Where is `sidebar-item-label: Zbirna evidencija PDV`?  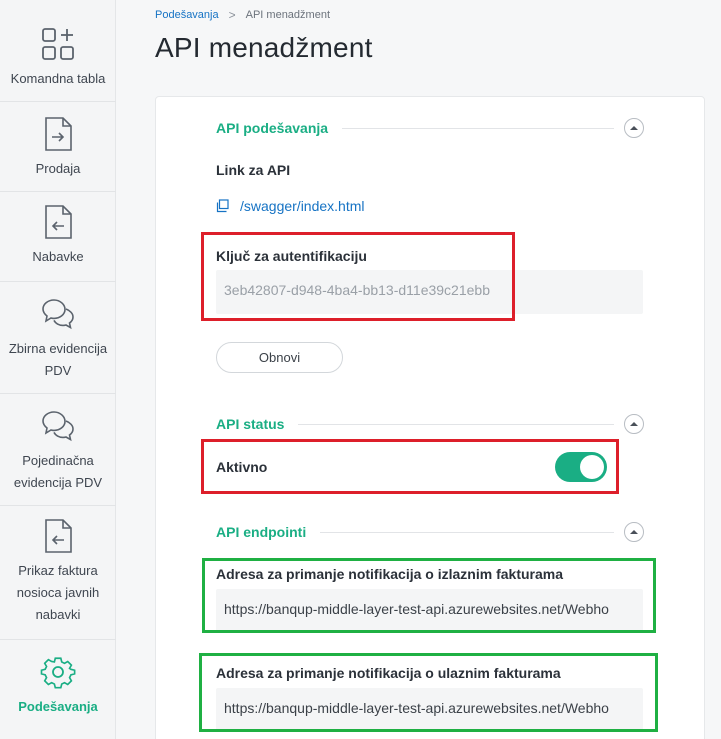
sidebar-item-label: Zbirna evidencija PDV is located at coordinates (58, 359).